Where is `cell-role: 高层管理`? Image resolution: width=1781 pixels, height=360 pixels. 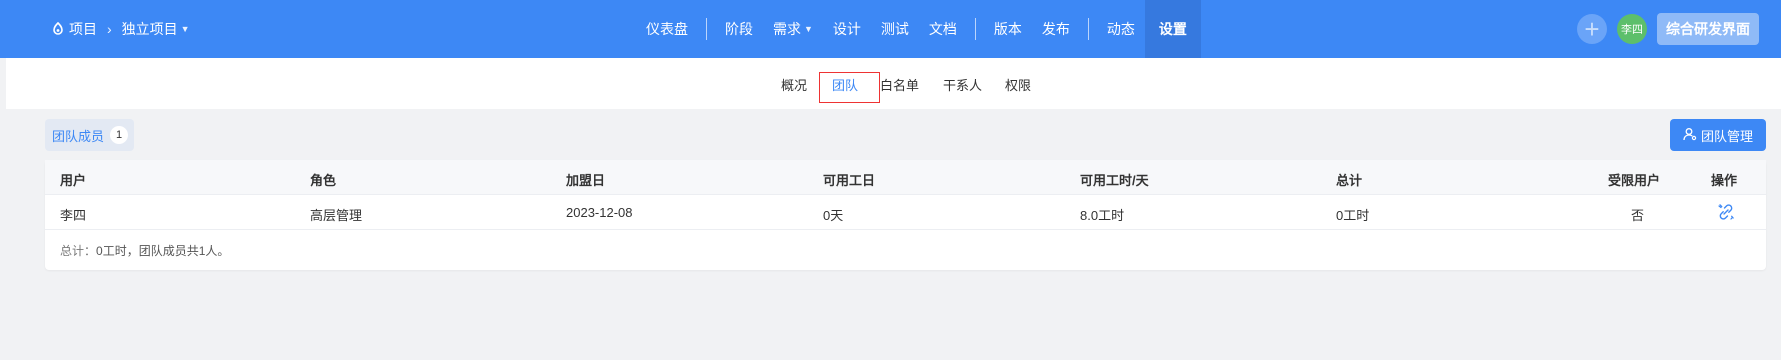 cell-role: 高层管理 is located at coordinates (336, 215).